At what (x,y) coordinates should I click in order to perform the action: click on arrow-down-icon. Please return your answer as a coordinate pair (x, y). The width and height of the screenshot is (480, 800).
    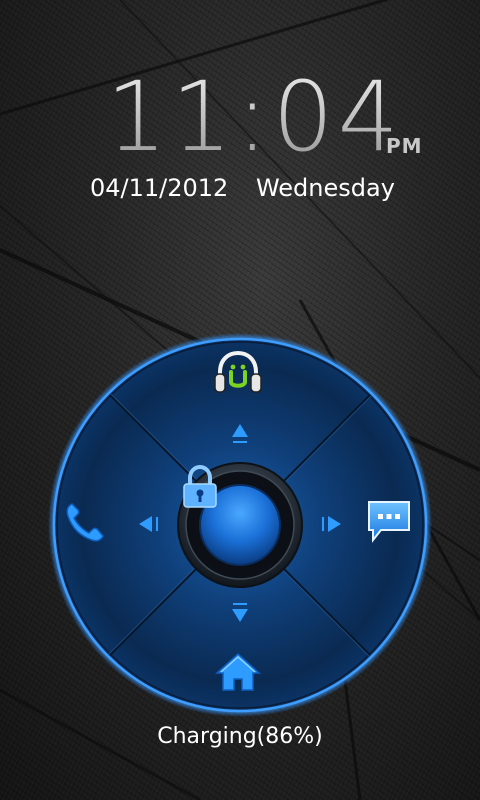
    Looking at the image, I should click on (240, 612).